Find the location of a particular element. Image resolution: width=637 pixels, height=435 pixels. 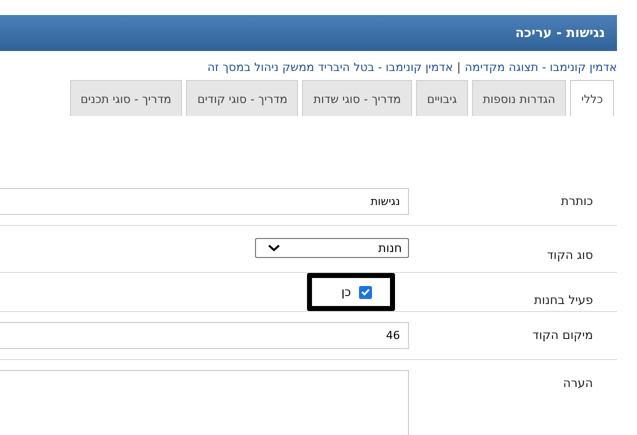

field-label: כותרת is located at coordinates (577, 200).